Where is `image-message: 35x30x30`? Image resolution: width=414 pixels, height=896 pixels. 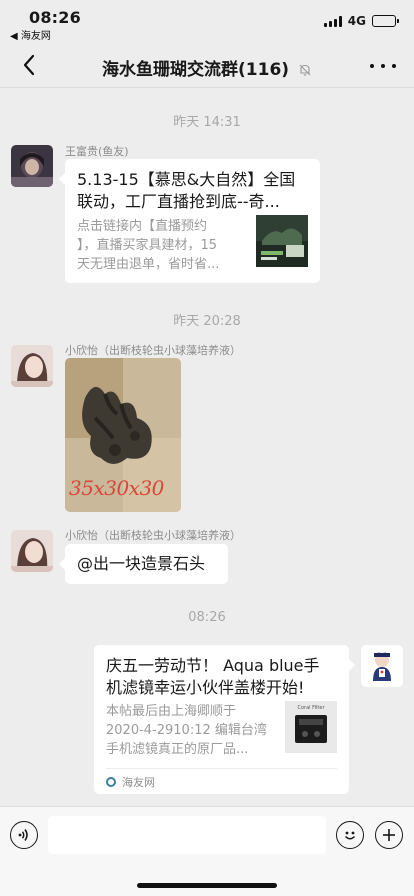
image-message: 35x30x30 is located at coordinates (123, 435).